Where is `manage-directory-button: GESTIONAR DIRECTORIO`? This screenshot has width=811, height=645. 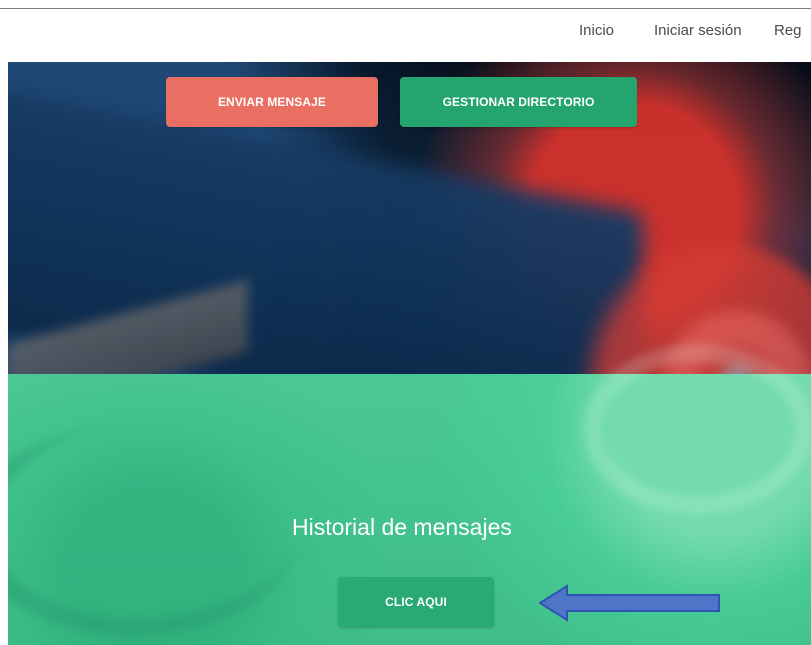 manage-directory-button: GESTIONAR DIRECTORIO is located at coordinates (518, 102).